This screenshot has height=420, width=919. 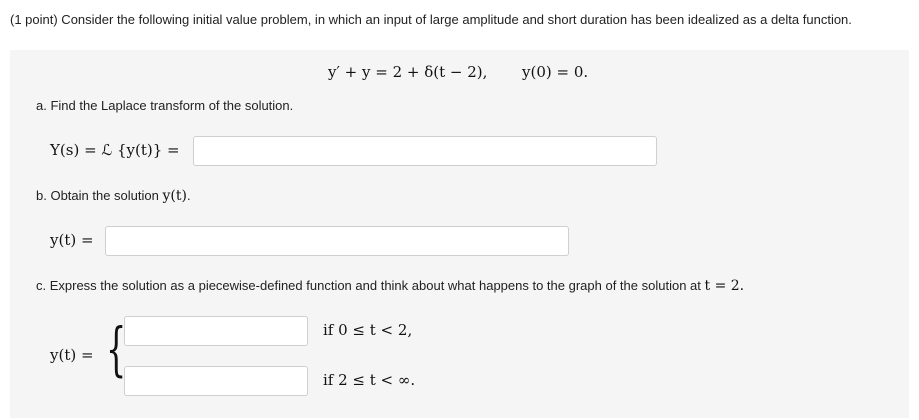 What do you see at coordinates (188, 195) in the screenshot?
I see `part-b-prompt-period: .` at bounding box center [188, 195].